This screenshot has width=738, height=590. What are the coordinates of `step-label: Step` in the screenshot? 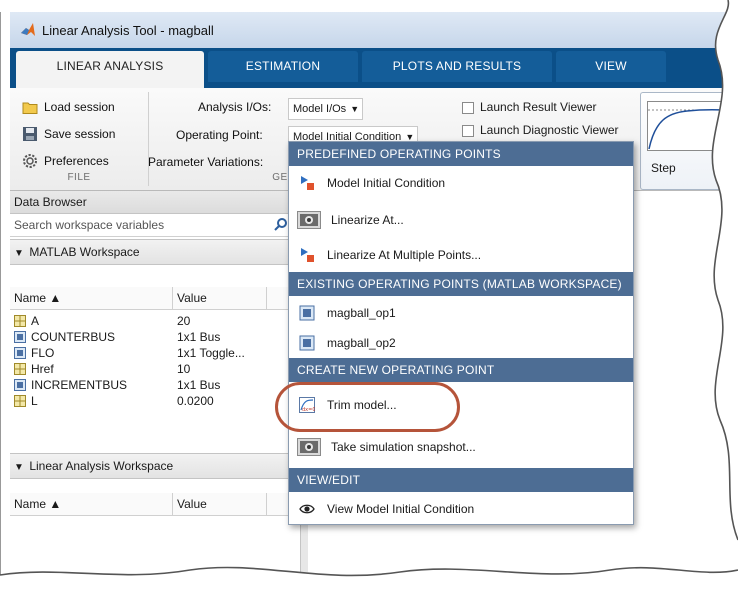 It's located at (663, 168).